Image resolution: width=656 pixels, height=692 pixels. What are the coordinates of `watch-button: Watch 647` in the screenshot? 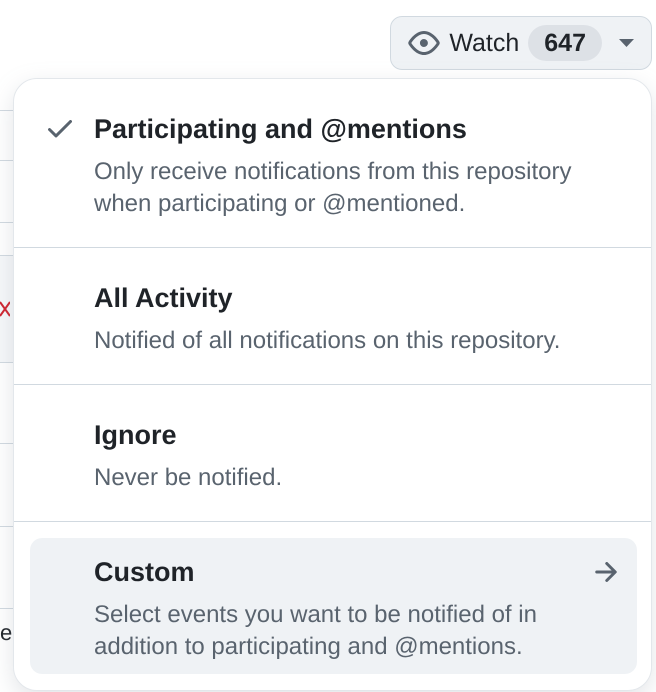 It's located at (521, 43).